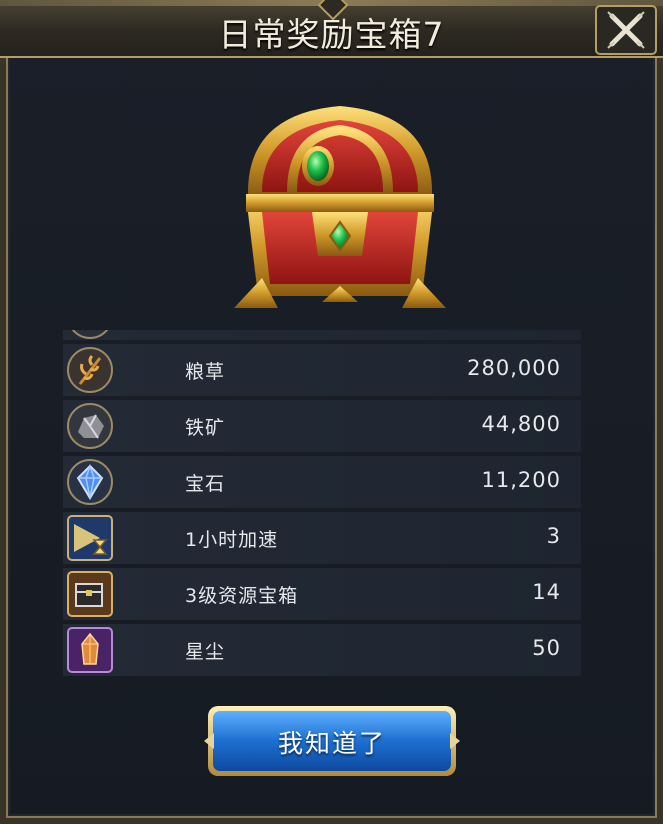 The image size is (663, 824). I want to click on reward-quantity: 280,000, so click(514, 368).